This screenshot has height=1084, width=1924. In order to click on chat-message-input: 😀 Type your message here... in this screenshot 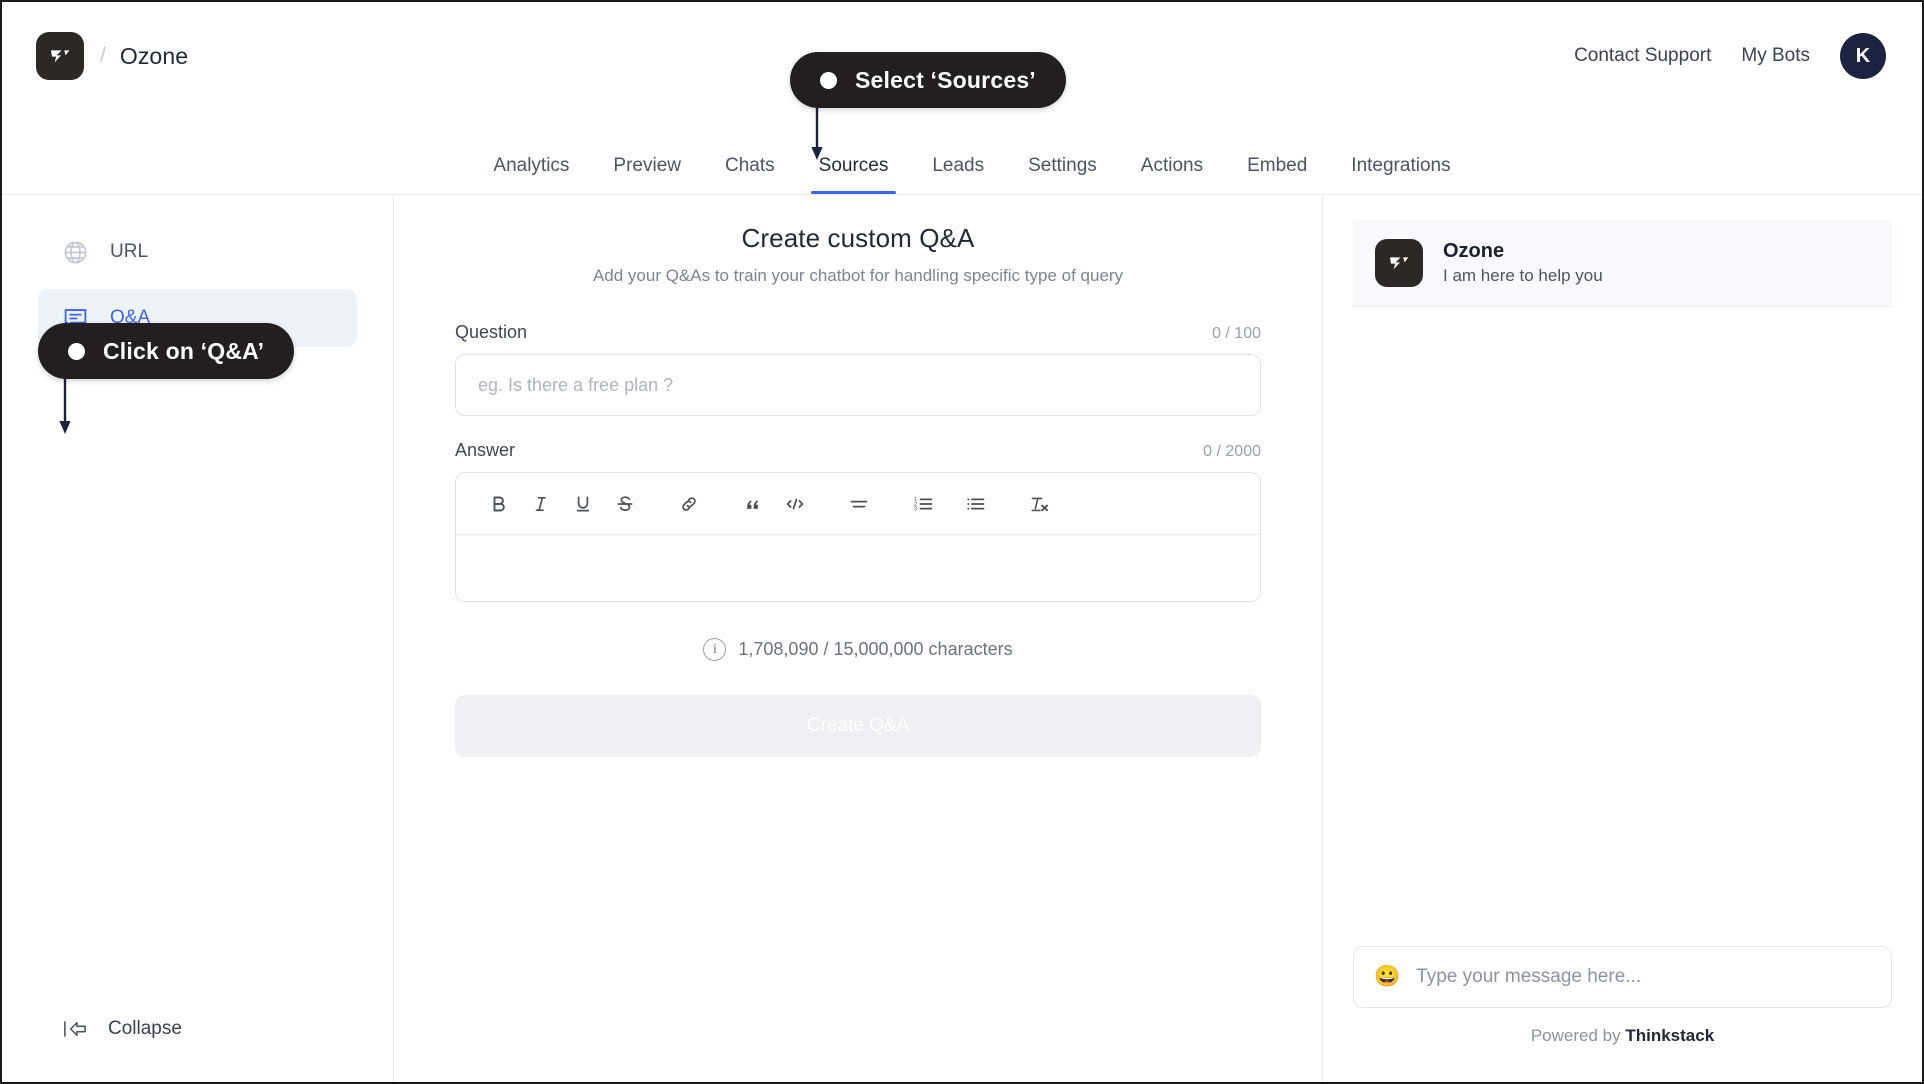, I will do `click(1622, 977)`.